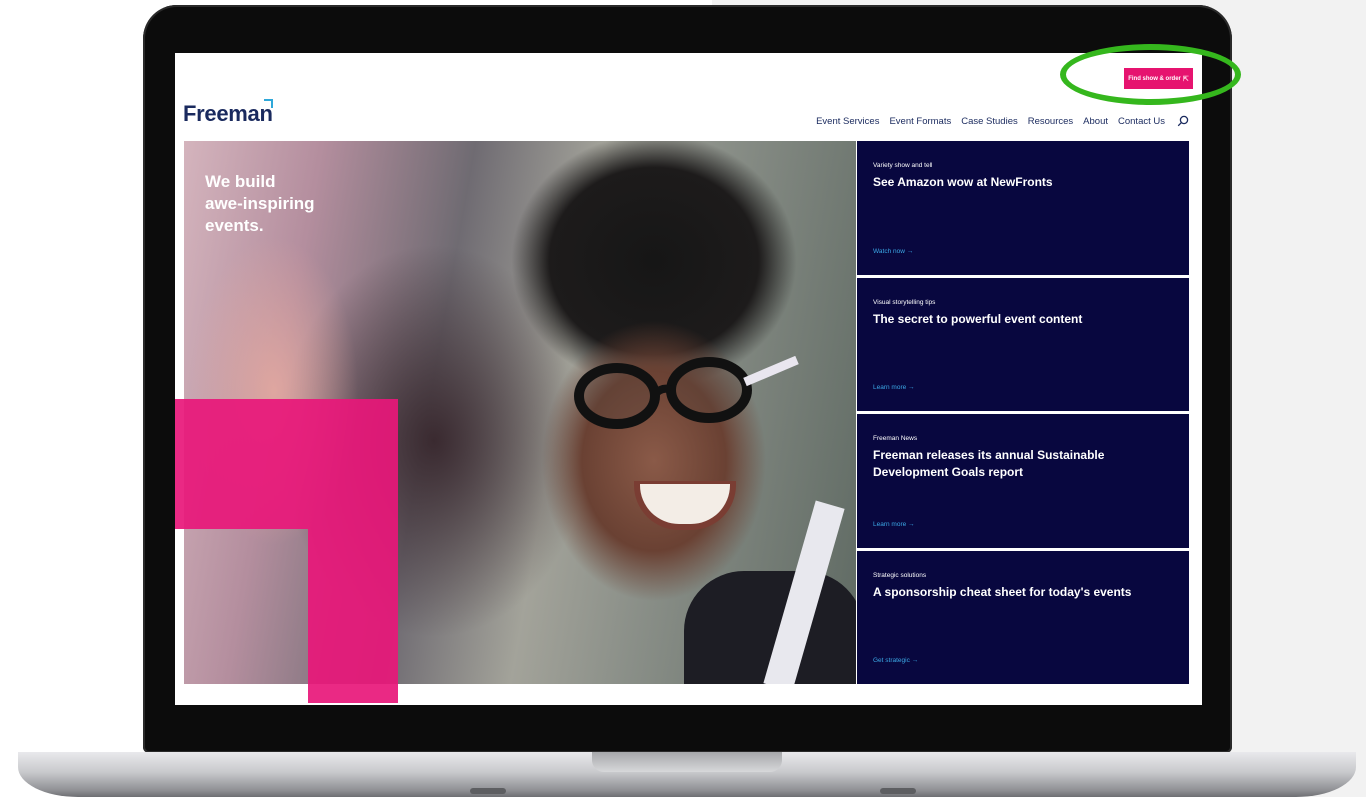  Describe the element at coordinates (847, 121) in the screenshot. I see `nav-item-event-services: Event Services` at that location.